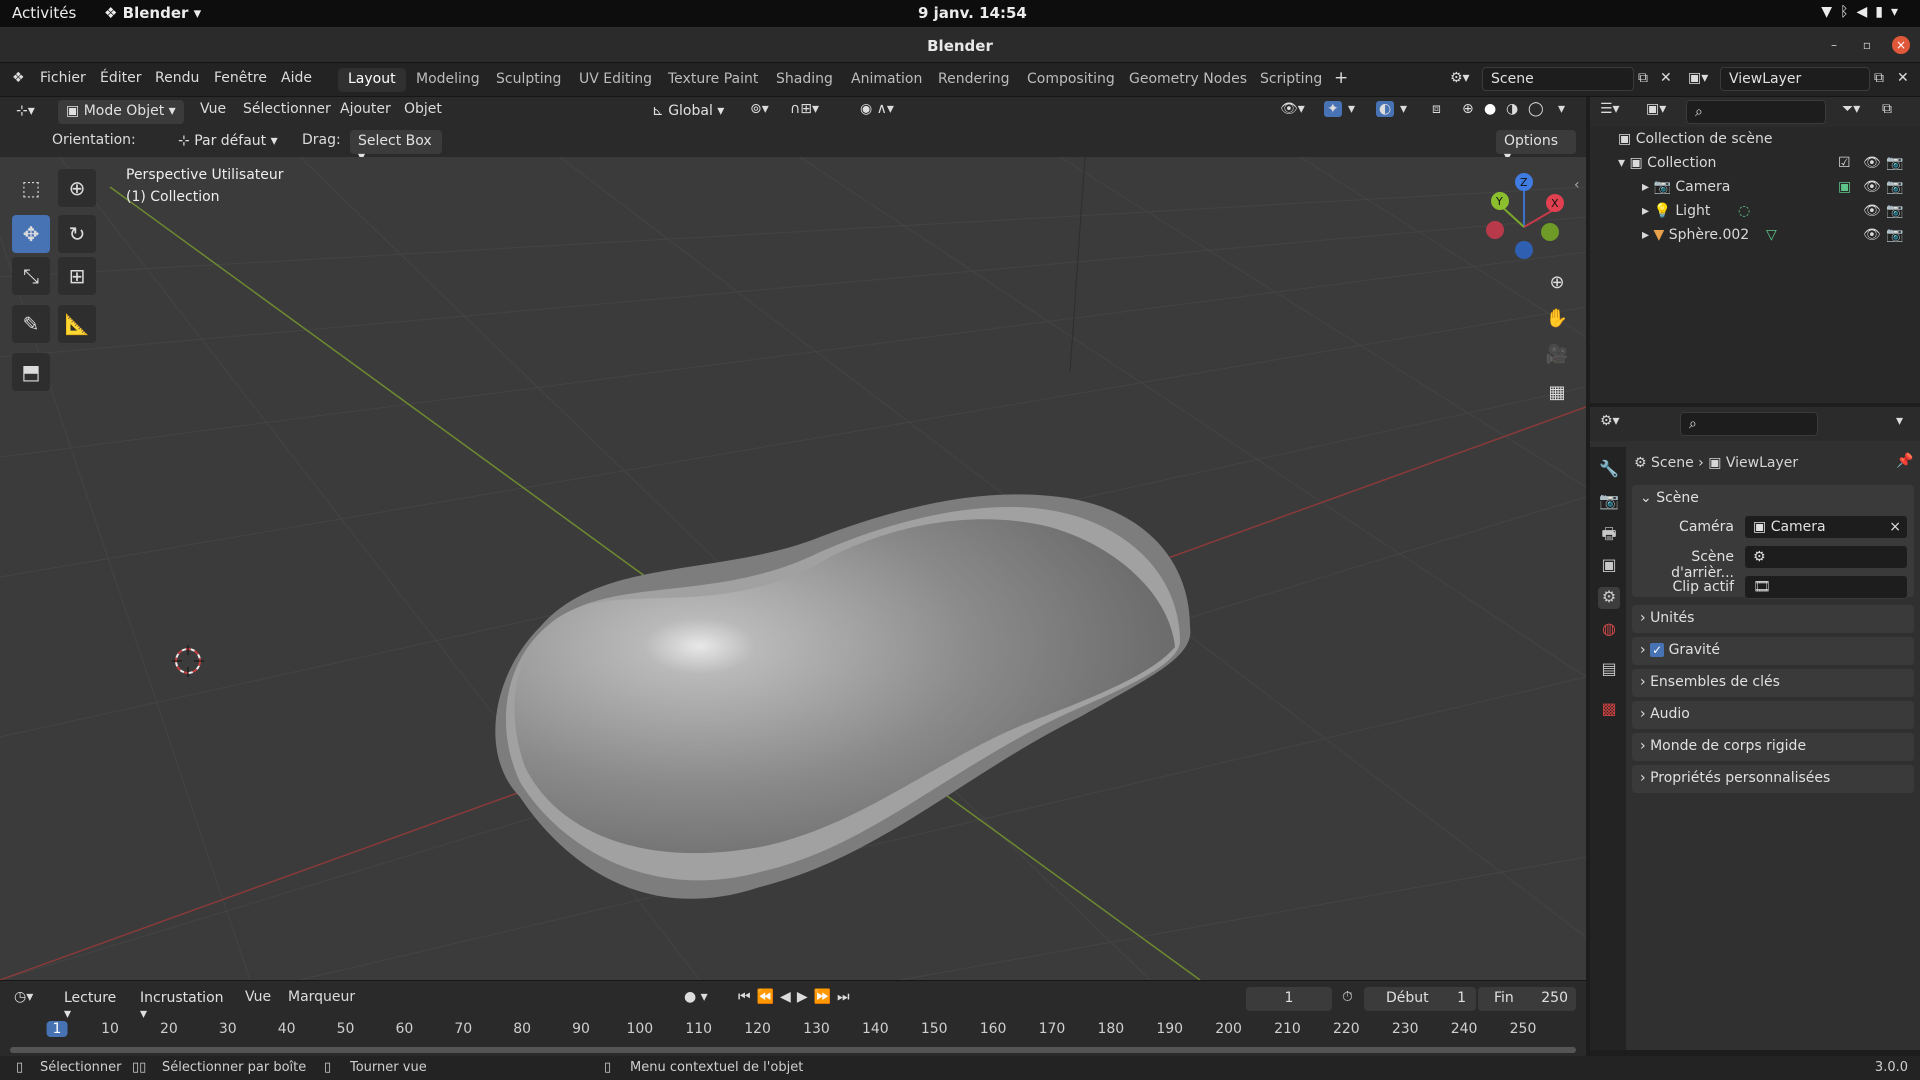 The width and height of the screenshot is (1920, 1080). What do you see at coordinates (1460, 78) in the screenshot?
I see `scene-icon: ⚙▾` at bounding box center [1460, 78].